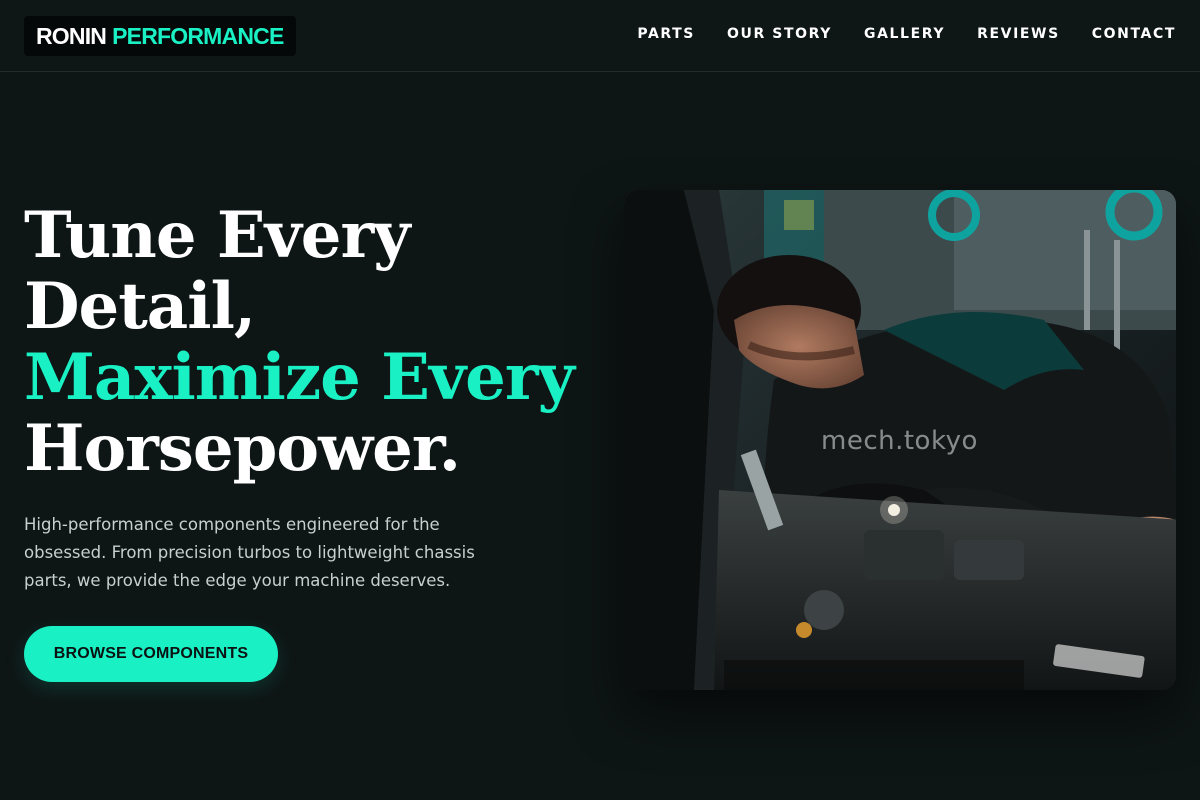  What do you see at coordinates (140, 306) in the screenshot?
I see `hero-title-line-2: Detail,` at bounding box center [140, 306].